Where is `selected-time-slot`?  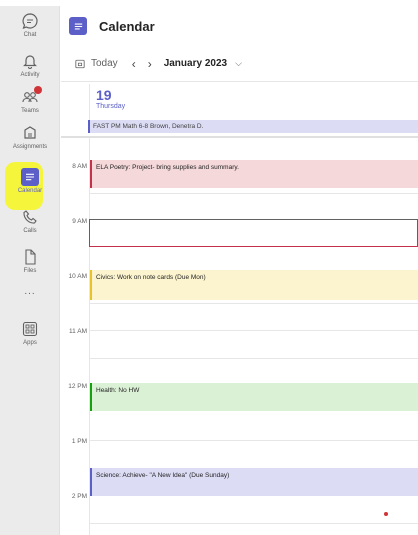
selected-time-slot is located at coordinates (253, 233).